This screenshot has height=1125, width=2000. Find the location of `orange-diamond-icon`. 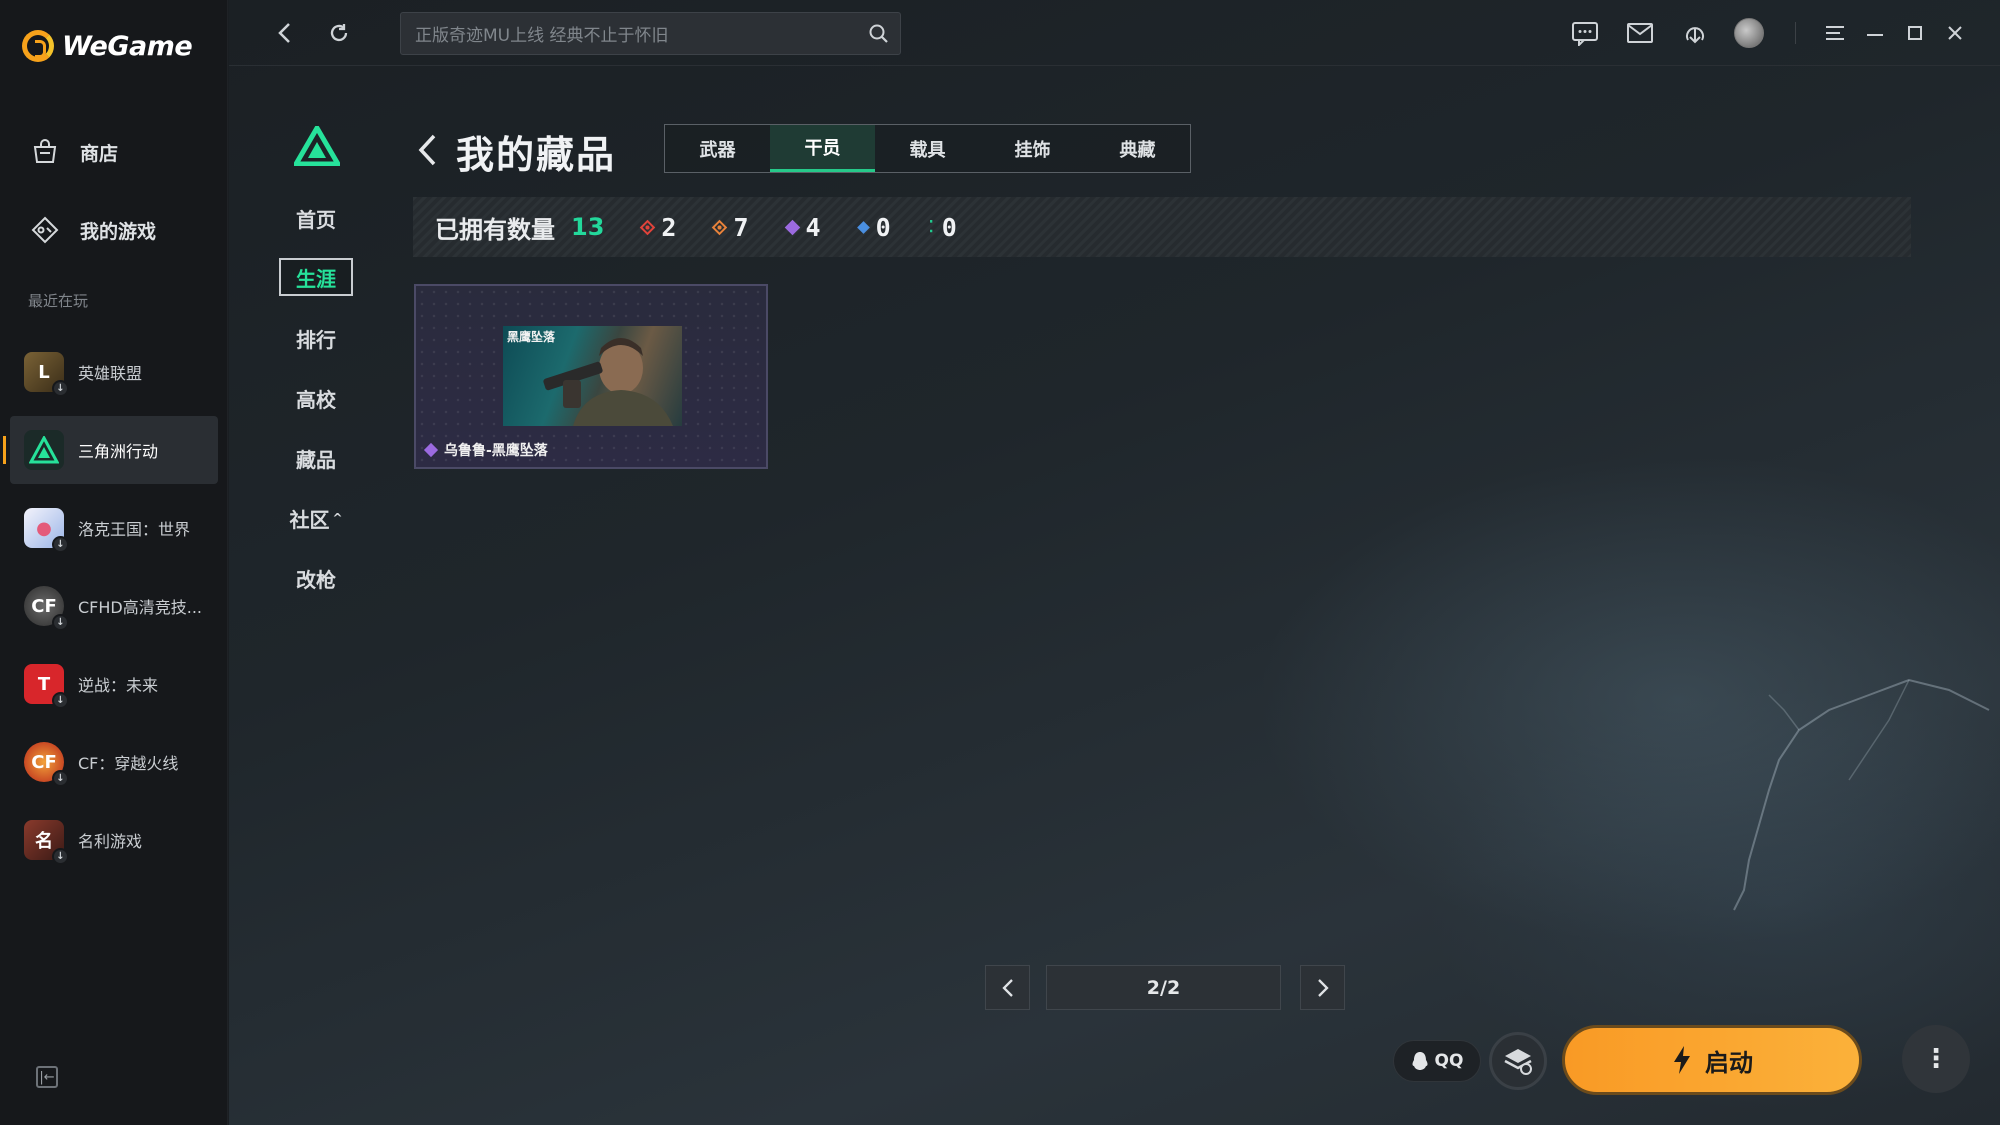

orange-diamond-icon is located at coordinates (720, 227).